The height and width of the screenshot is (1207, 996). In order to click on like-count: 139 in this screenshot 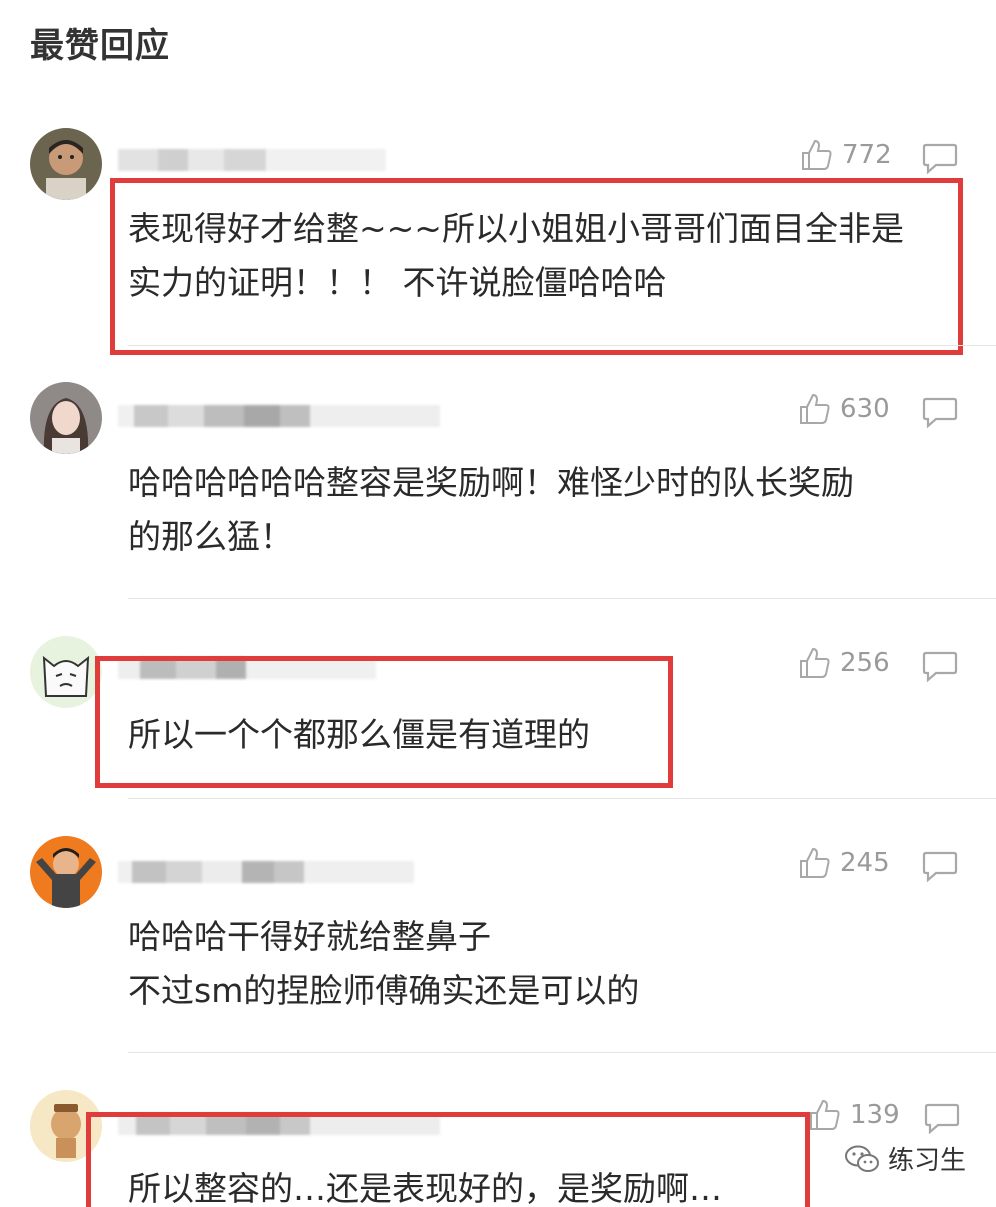, I will do `click(875, 1115)`.